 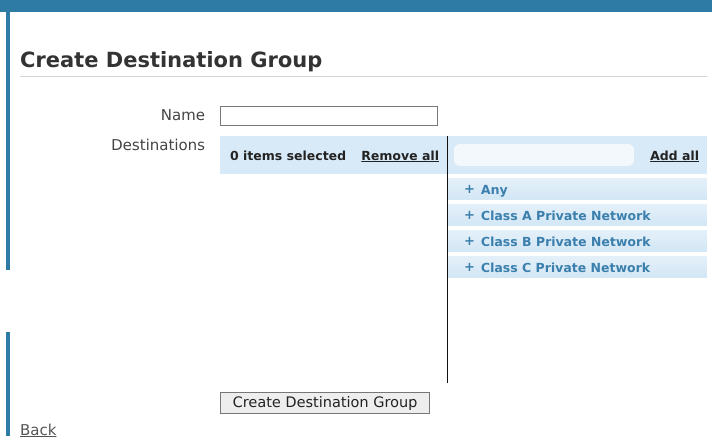 I want to click on destination-item: + Class A Private Network, so click(x=577, y=215).